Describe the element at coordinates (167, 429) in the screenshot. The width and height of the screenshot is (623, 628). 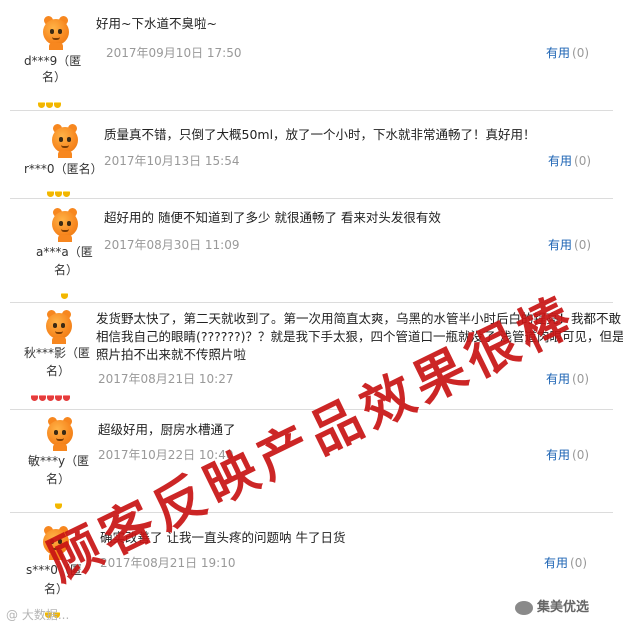
I see `review-text: 超级好用，厨房水槽通了` at that location.